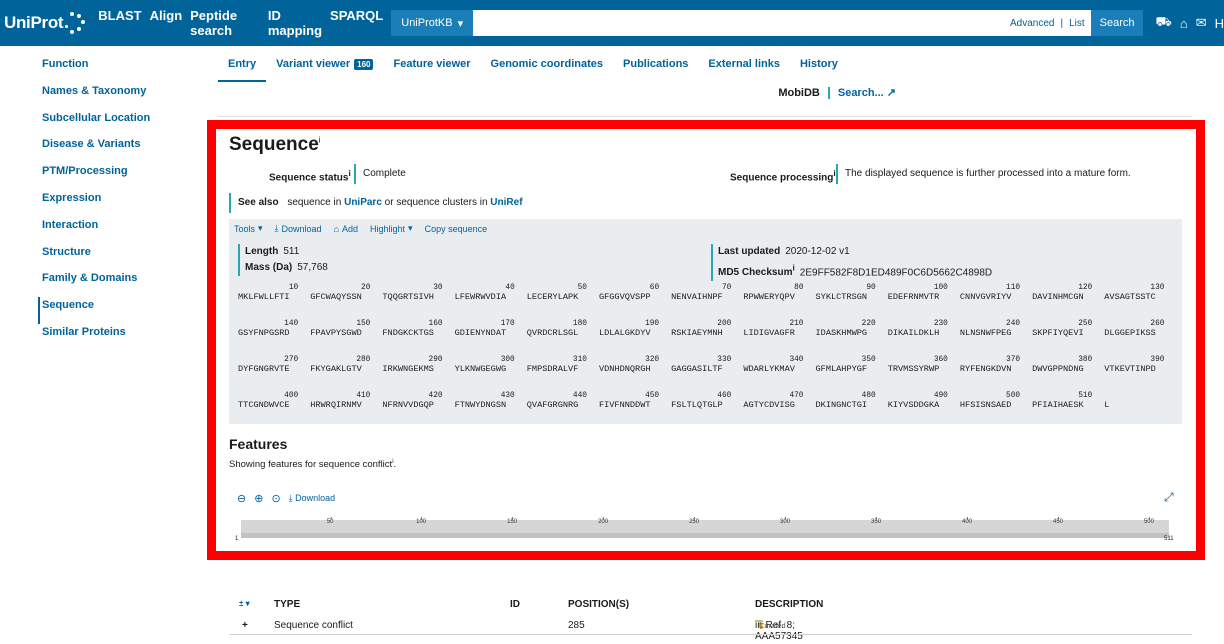  What do you see at coordinates (115, 310) in the screenshot?
I see `sidebar-item-sequence: Sequence` at bounding box center [115, 310].